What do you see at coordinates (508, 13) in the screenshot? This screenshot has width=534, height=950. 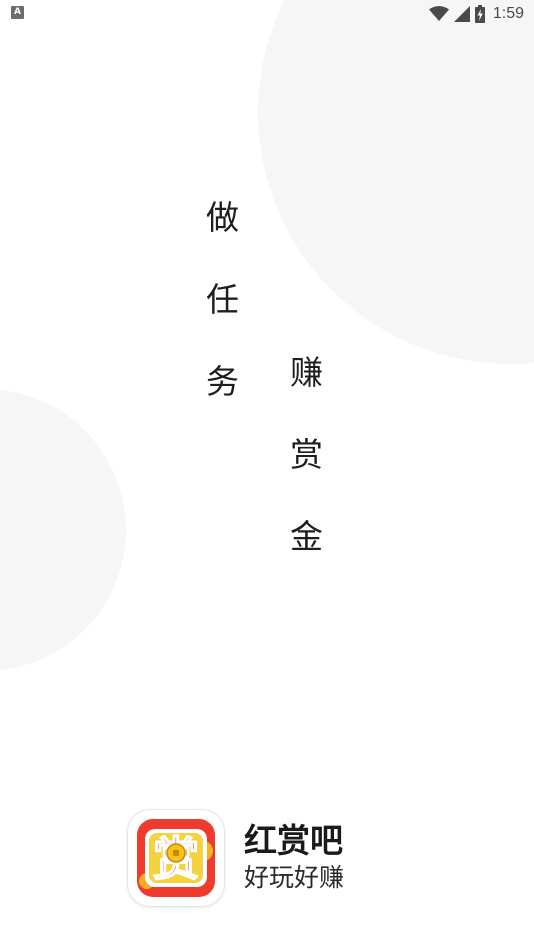 I see `status-time: 1:59` at bounding box center [508, 13].